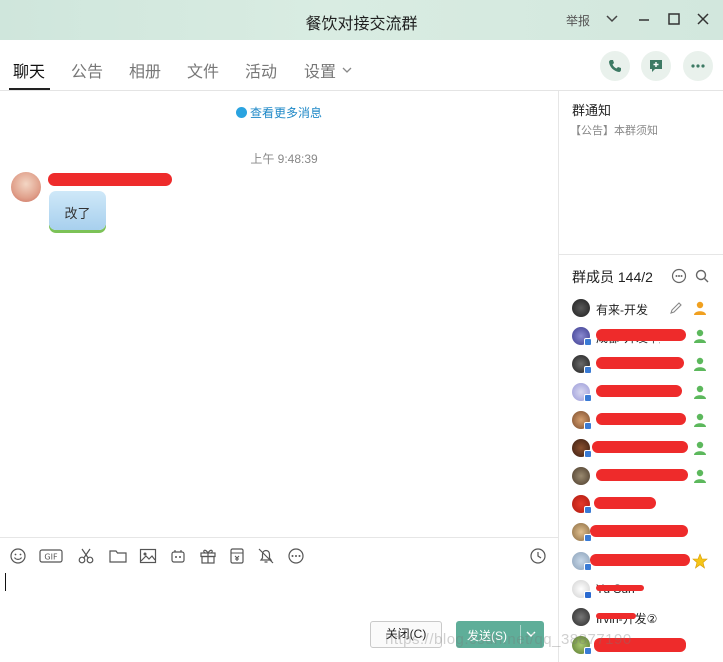 This screenshot has height=662, width=723. I want to click on view-more-messages-link: 查看更多消息, so click(279, 112).